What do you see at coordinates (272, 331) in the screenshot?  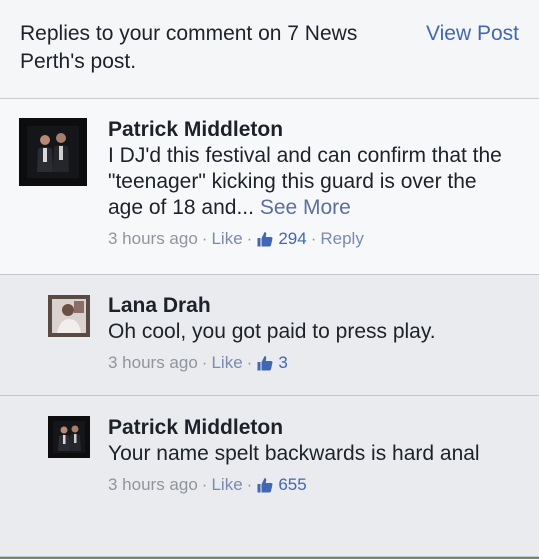 I see `comment-text: Oh cool, you got paid to press play.` at bounding box center [272, 331].